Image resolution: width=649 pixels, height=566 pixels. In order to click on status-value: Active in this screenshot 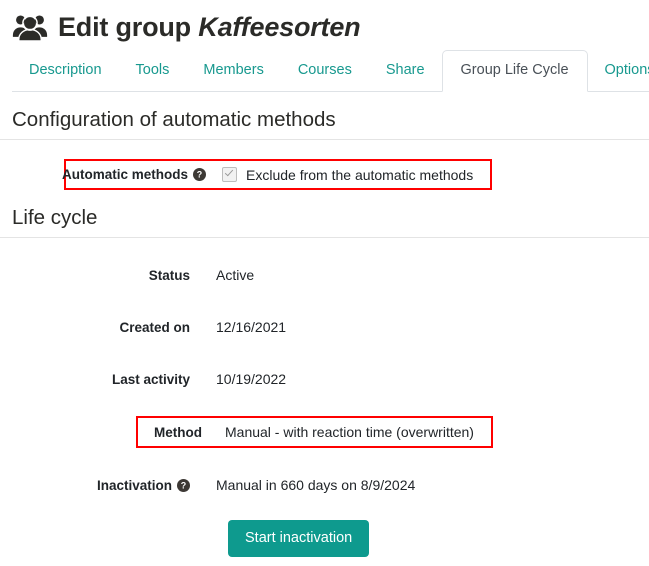, I will do `click(235, 275)`.